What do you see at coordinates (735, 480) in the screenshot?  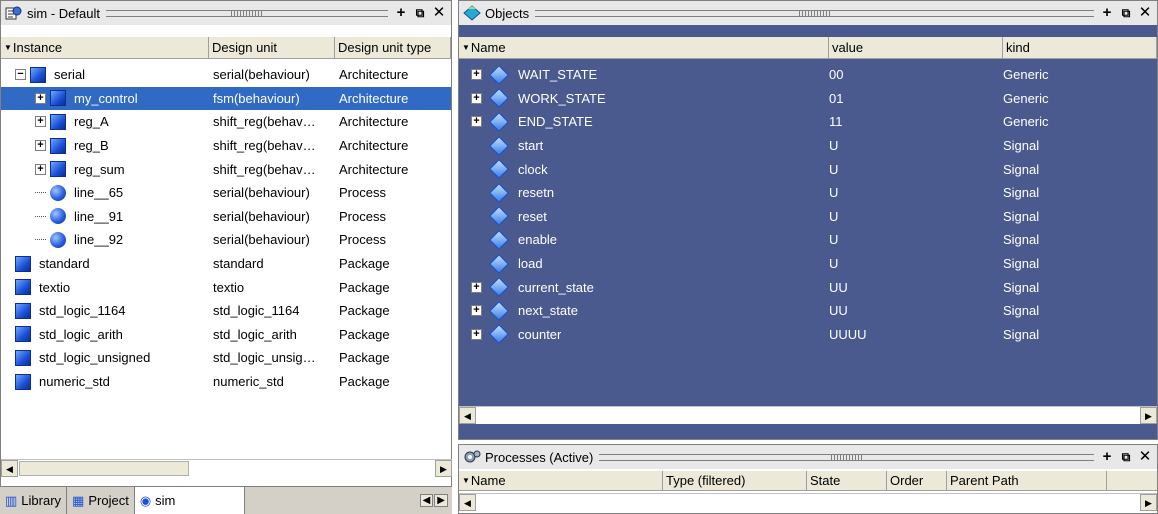 I see `column-type-filtered: Type (filtered)` at bounding box center [735, 480].